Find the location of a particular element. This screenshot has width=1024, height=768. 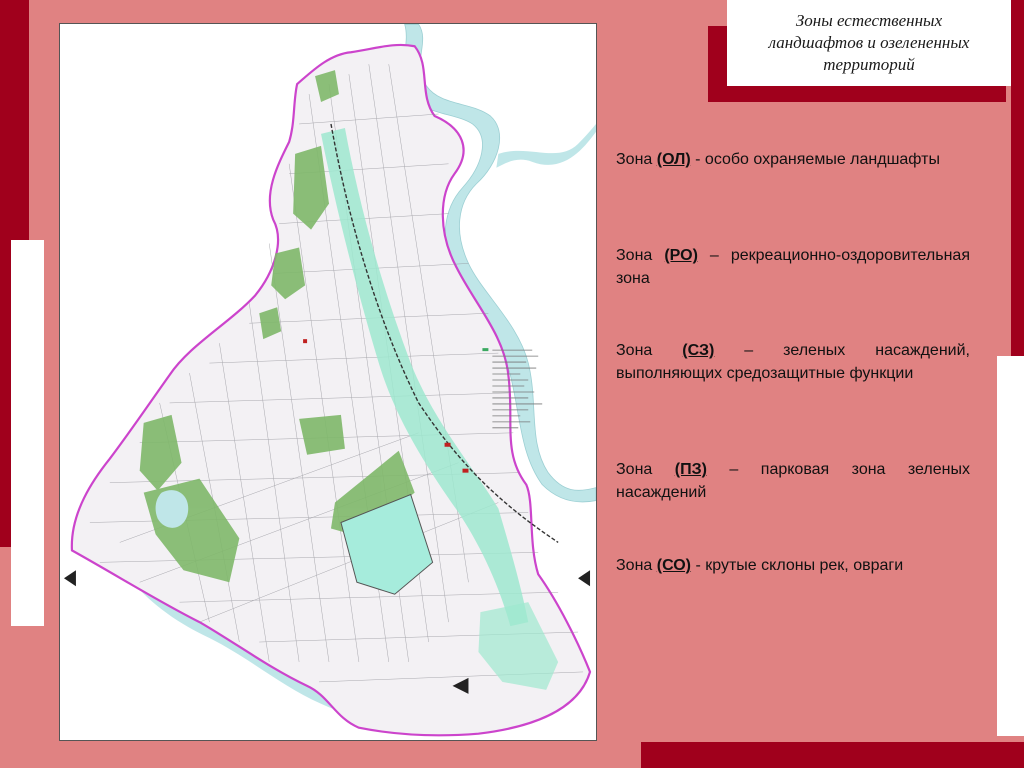

zone-description: – парковая зона зеленых насаждений is located at coordinates (793, 481).